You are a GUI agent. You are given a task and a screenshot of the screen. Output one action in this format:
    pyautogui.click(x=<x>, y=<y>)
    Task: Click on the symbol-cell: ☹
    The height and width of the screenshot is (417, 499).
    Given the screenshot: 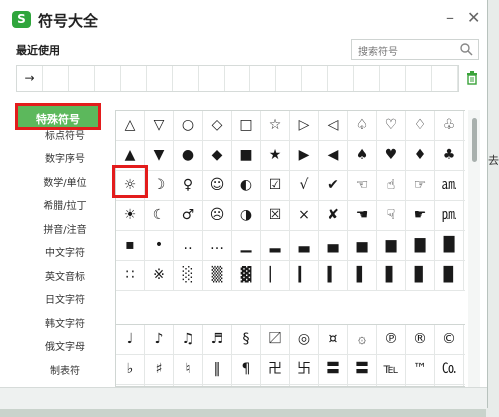 What is the action you would take?
    pyautogui.click(x=217, y=215)
    